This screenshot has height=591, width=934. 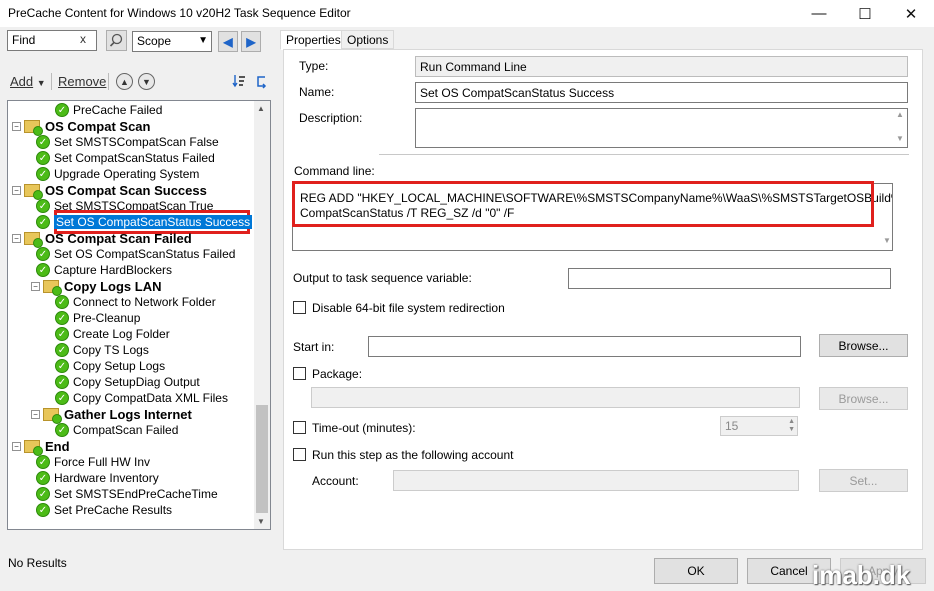 What do you see at coordinates (368, 39) in the screenshot?
I see `tab-options: Options` at bounding box center [368, 39].